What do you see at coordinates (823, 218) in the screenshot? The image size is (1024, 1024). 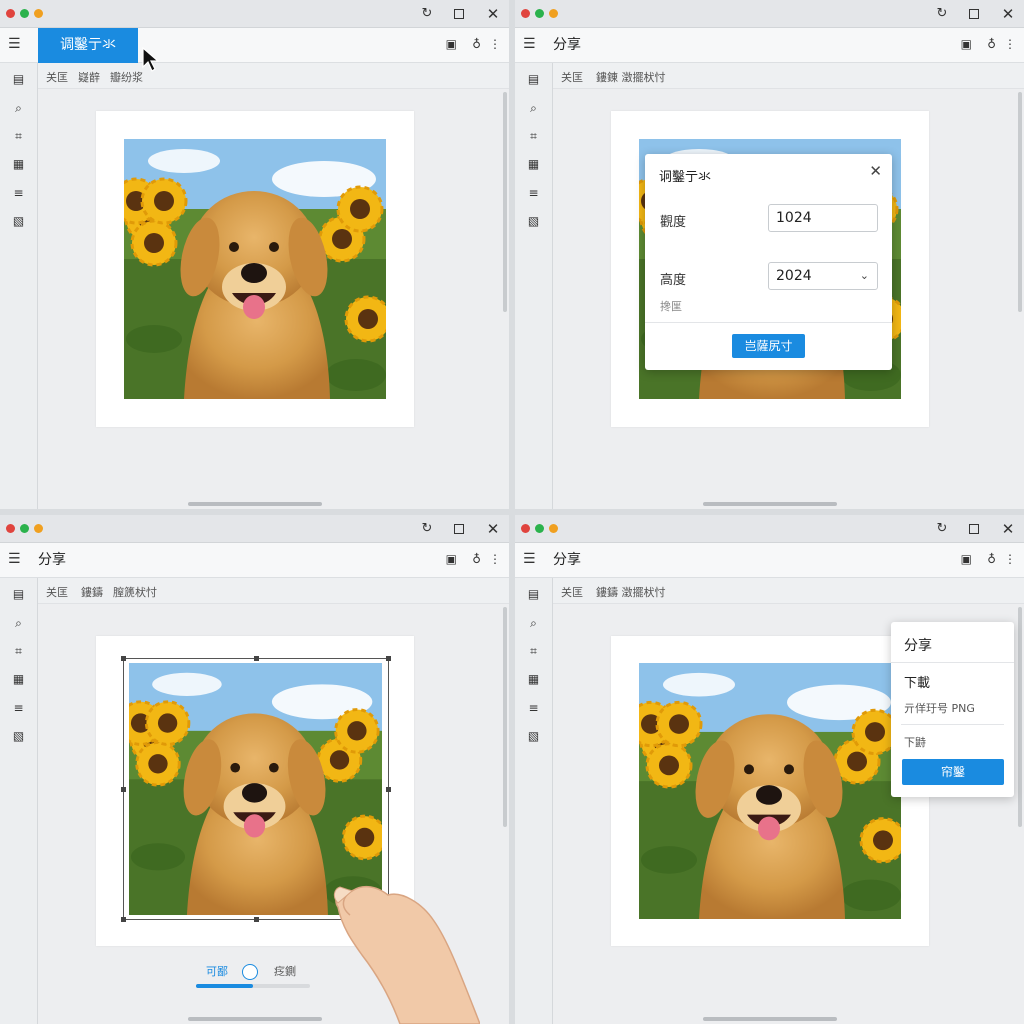 I see `width-field: 1024` at bounding box center [823, 218].